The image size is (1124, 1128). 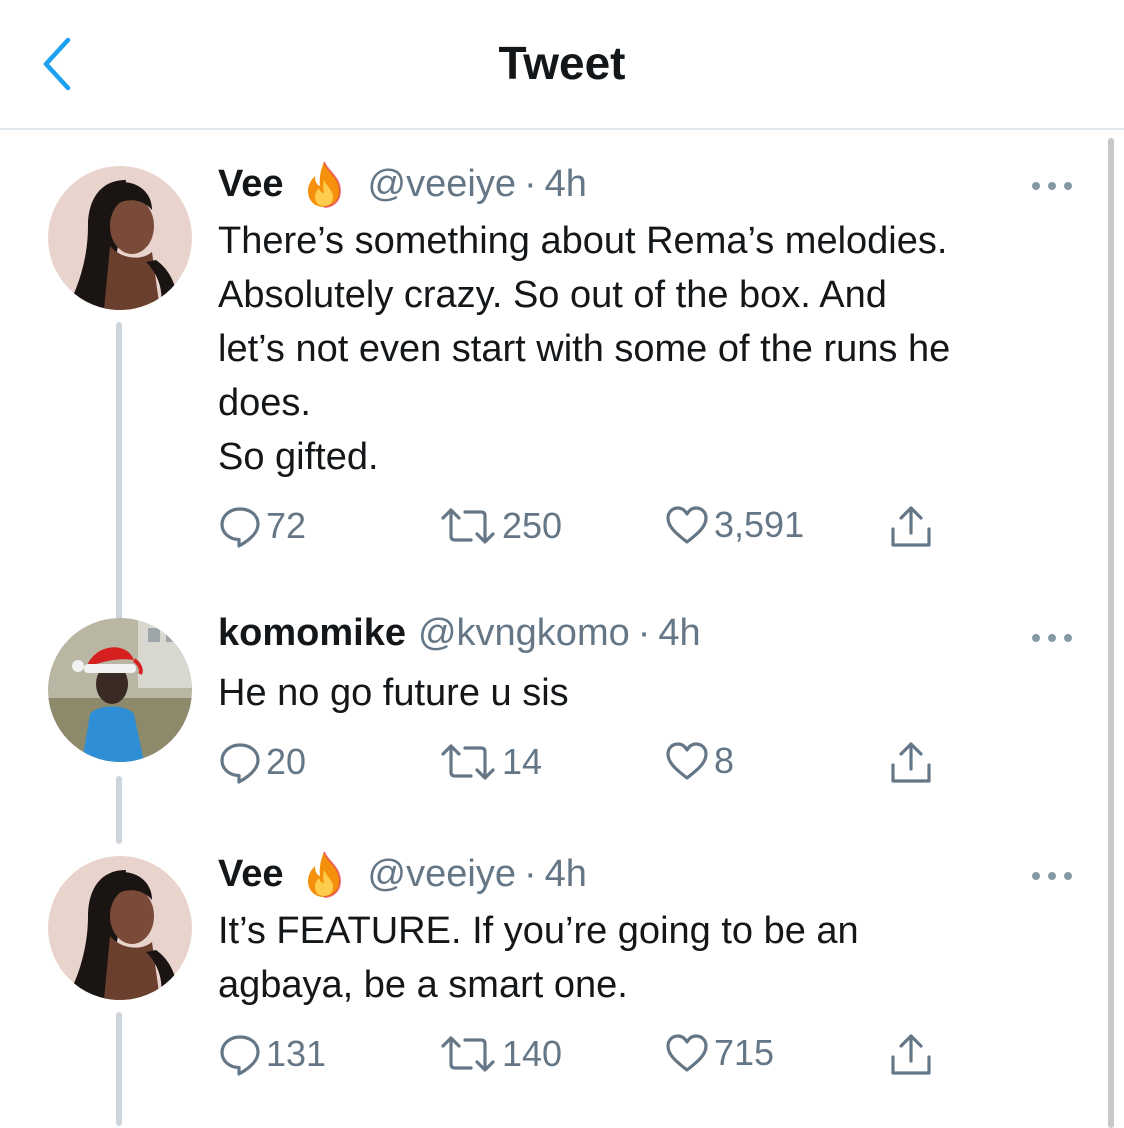 I want to click on like-button: 8, so click(x=699, y=761).